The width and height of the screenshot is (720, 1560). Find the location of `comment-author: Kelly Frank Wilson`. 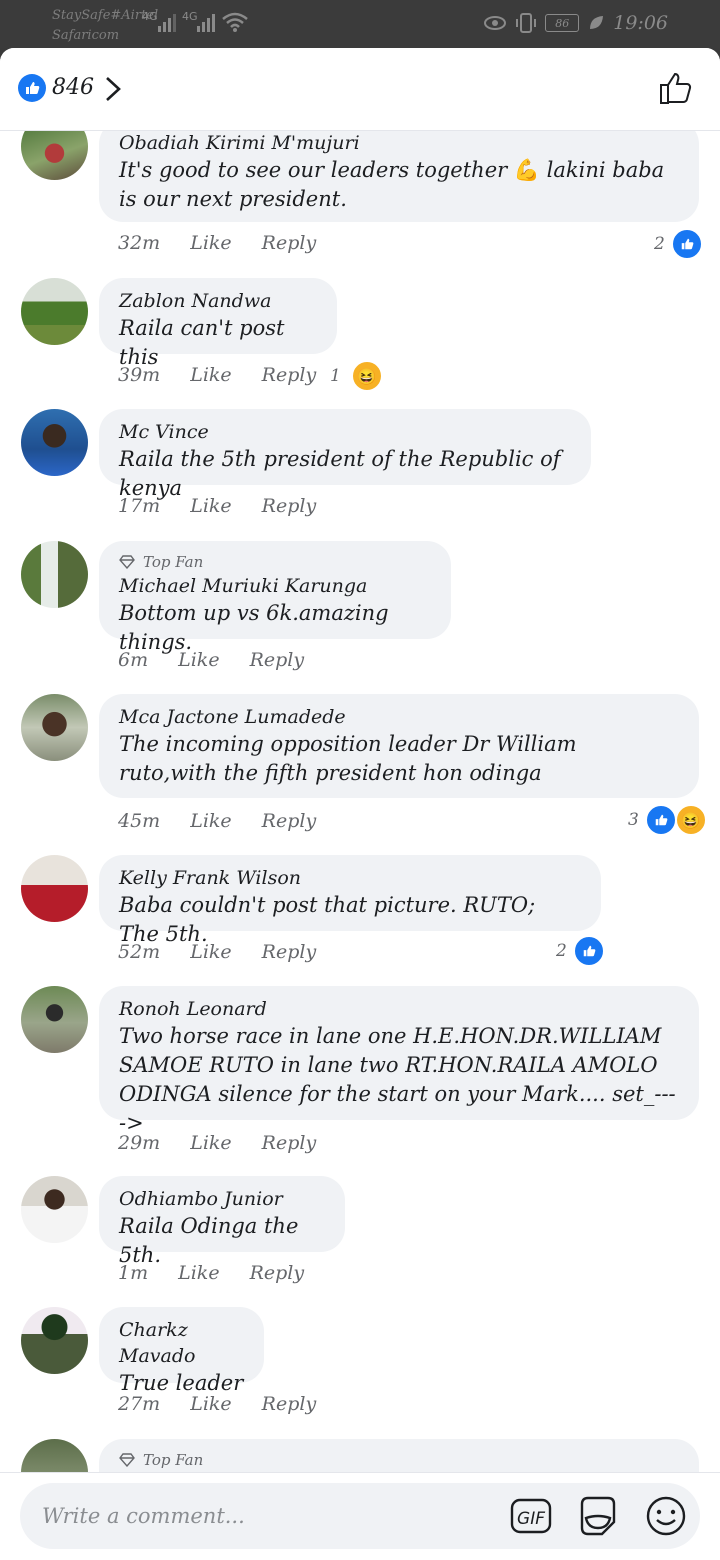

comment-author: Kelly Frank Wilson is located at coordinates (350, 878).